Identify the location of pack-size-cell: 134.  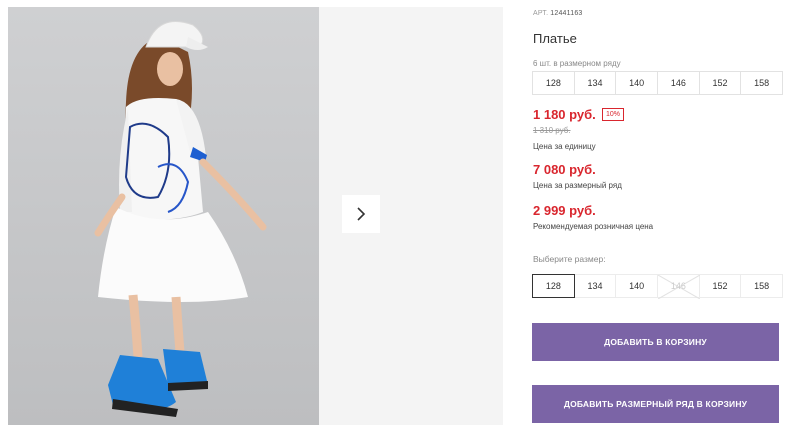
(595, 83).